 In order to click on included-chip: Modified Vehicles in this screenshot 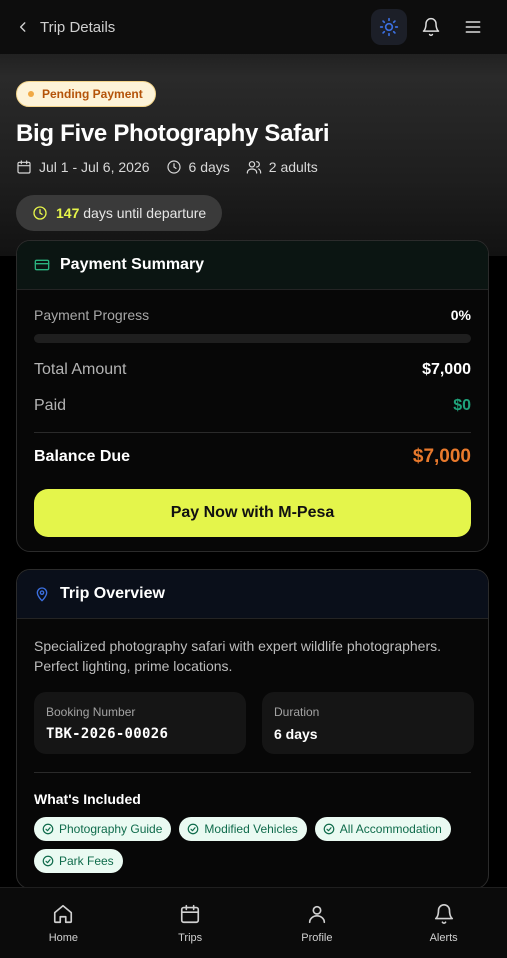, I will do `click(243, 829)`.